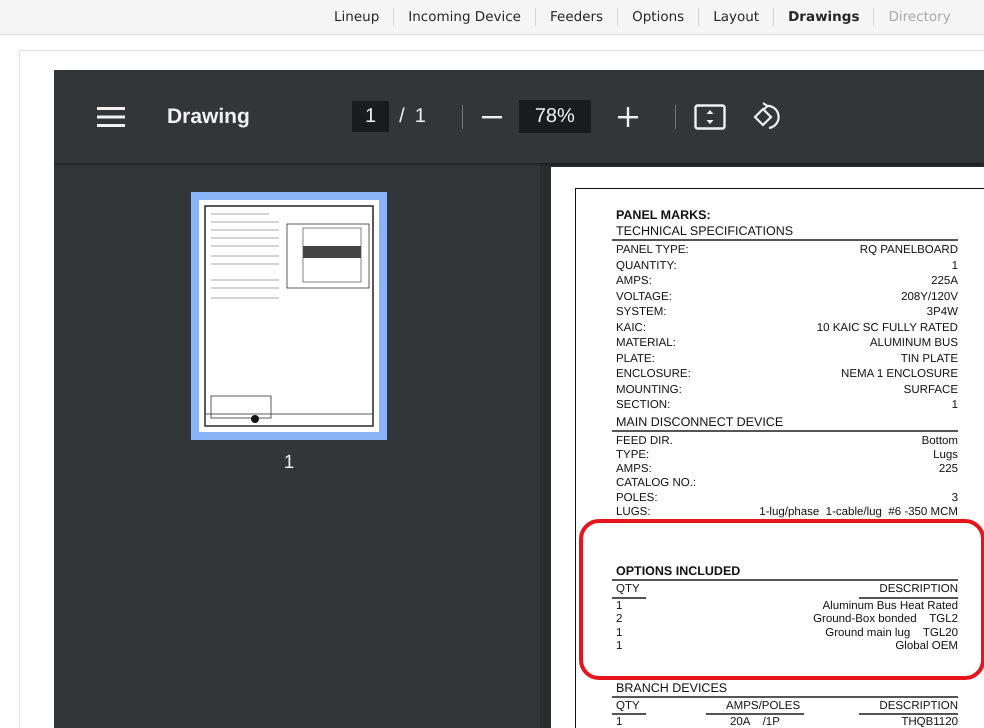  What do you see at coordinates (785, 572) in the screenshot?
I see `section-heading: OPTIONS INCLUDED` at bounding box center [785, 572].